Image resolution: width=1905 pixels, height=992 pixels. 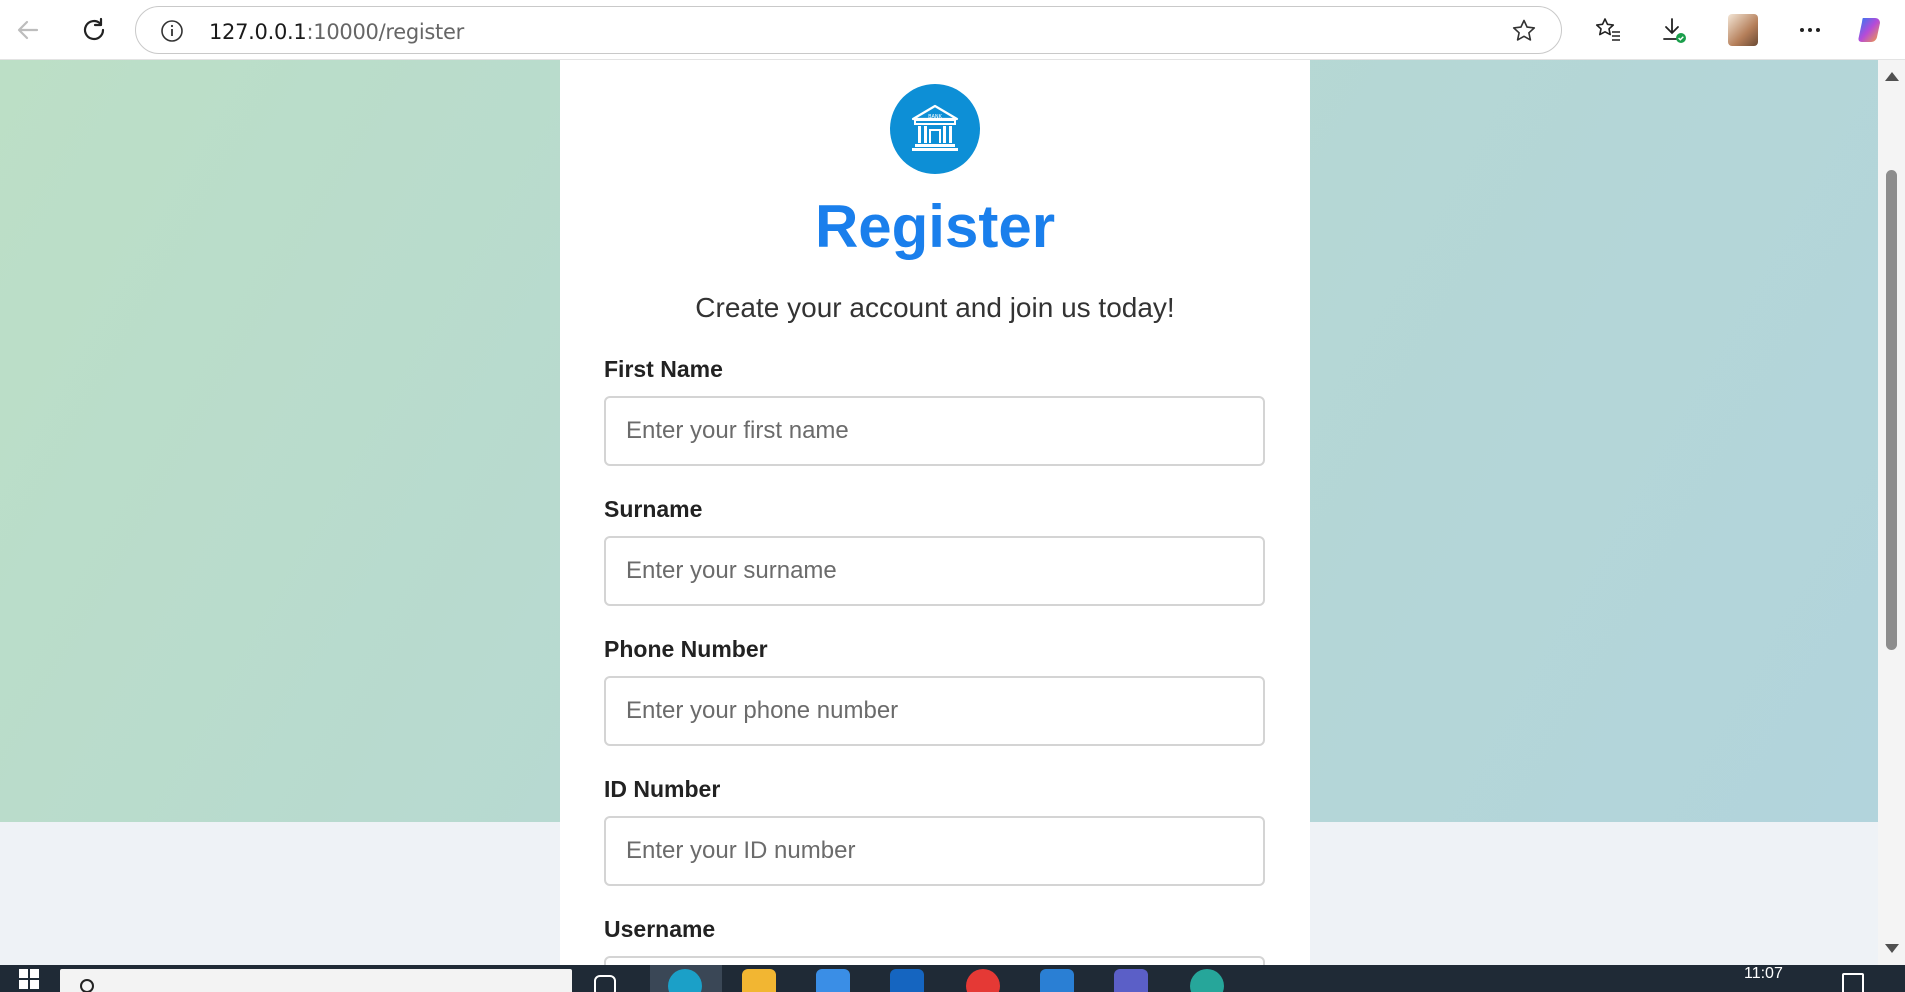 I want to click on scroll-down-arrow-icon, so click(x=1892, y=948).